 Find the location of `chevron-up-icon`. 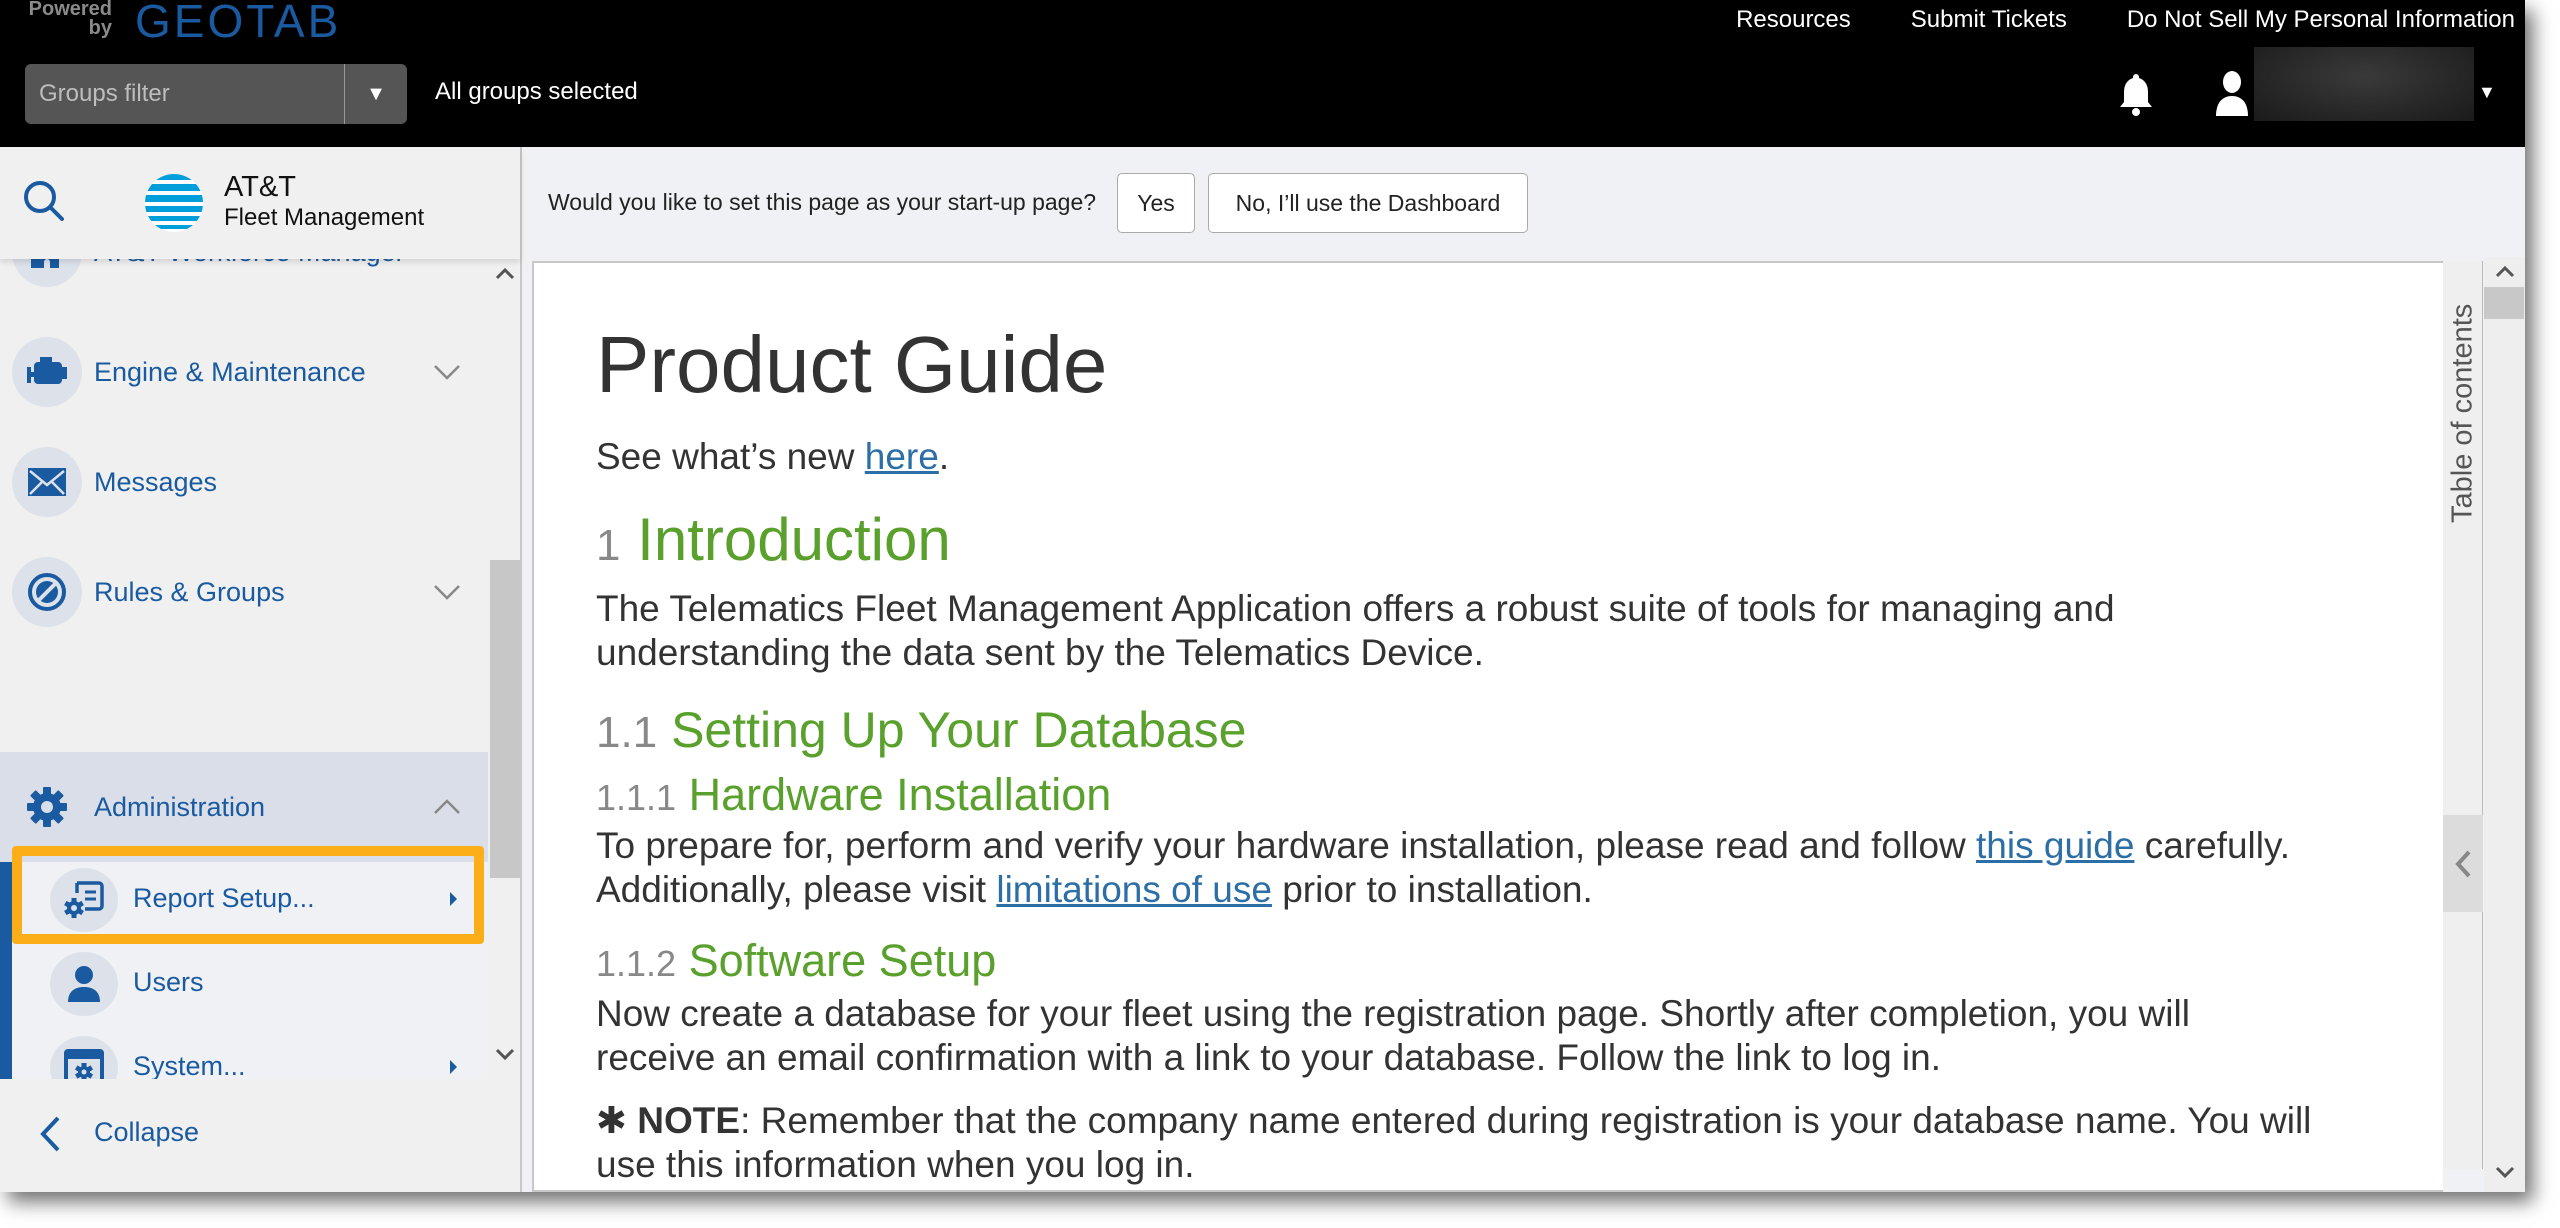

chevron-up-icon is located at coordinates (447, 807).